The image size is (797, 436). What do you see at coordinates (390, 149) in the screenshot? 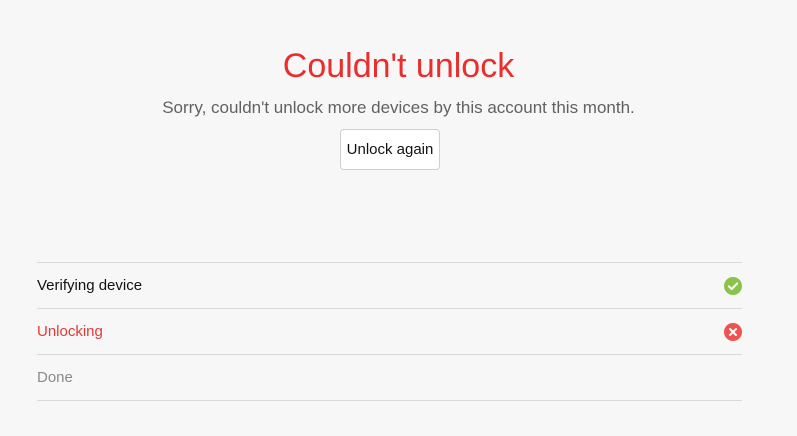
I see `unlock-again-button: Unlock again` at bounding box center [390, 149].